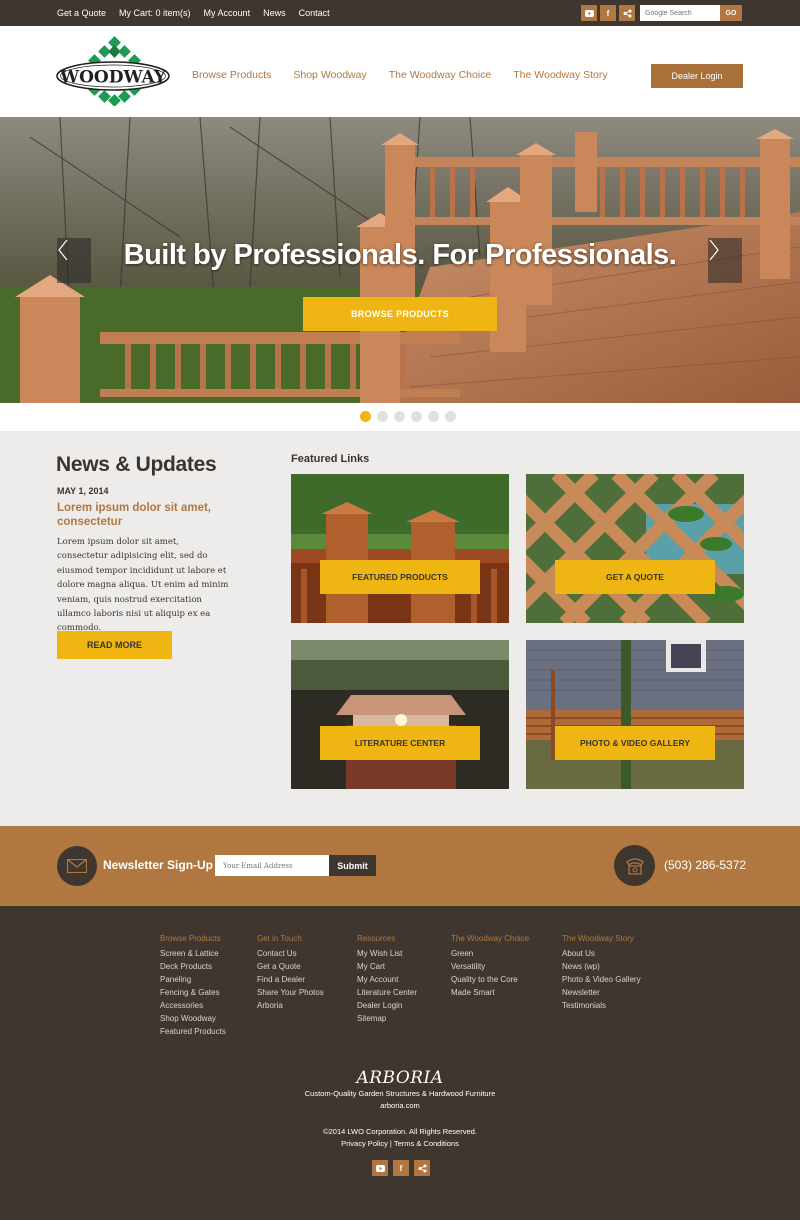  Describe the element at coordinates (601, 953) in the screenshot. I see `footer-link: About Us` at that location.